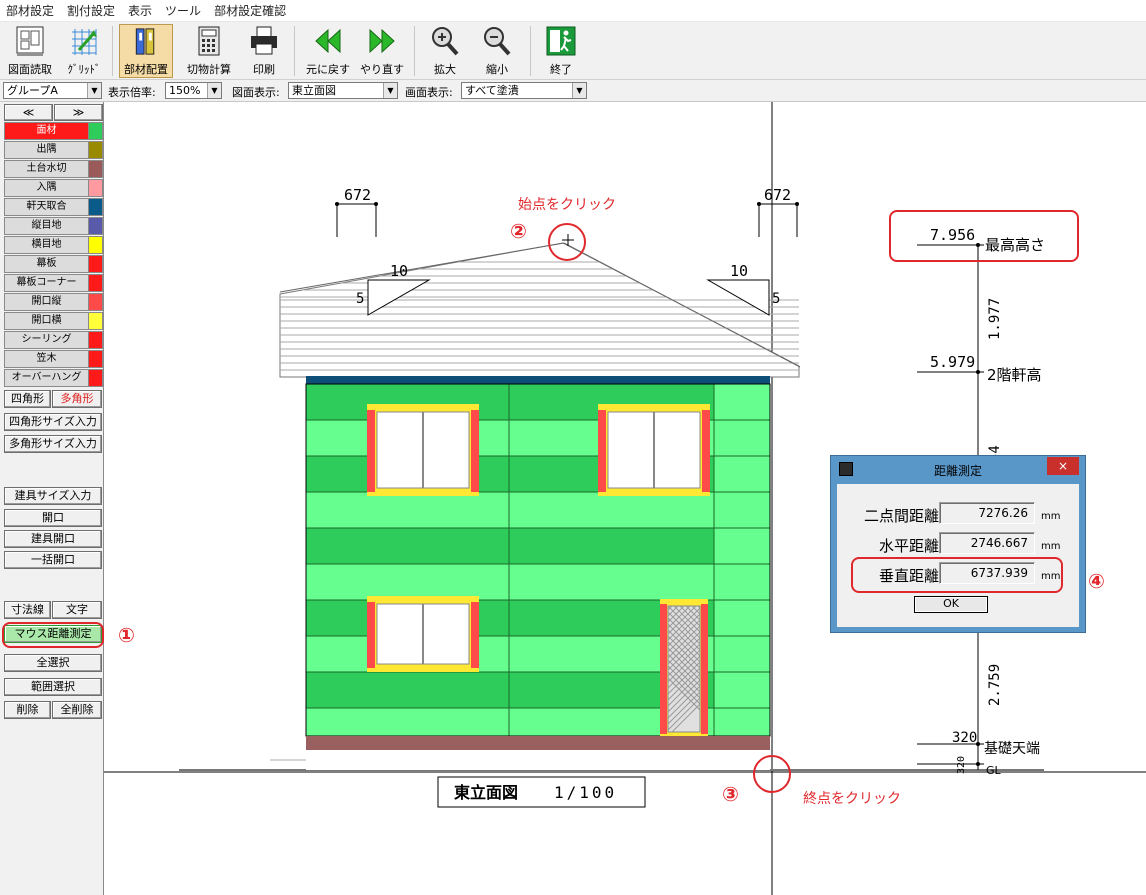  Describe the element at coordinates (28, 112) in the screenshot. I see `prev-group-button: ≪` at that location.